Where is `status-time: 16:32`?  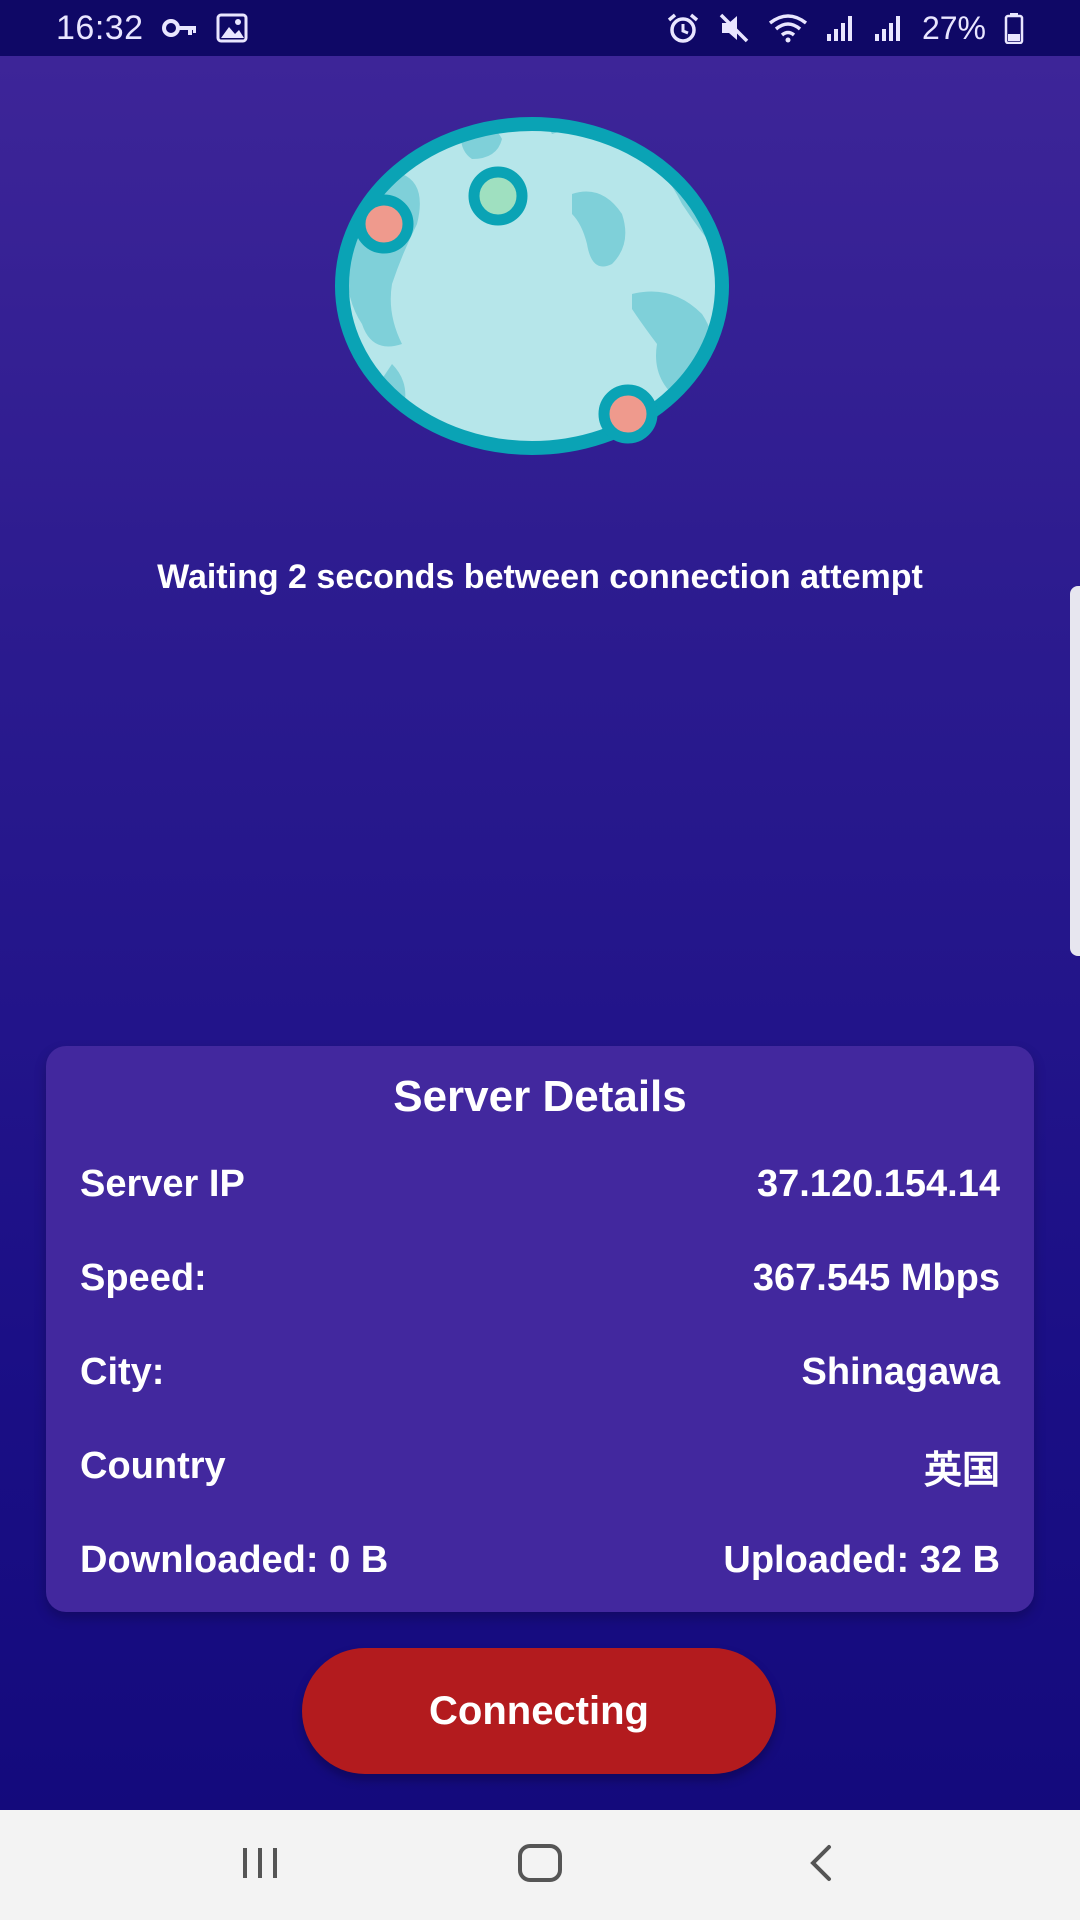 status-time: 16:32 is located at coordinates (100, 27).